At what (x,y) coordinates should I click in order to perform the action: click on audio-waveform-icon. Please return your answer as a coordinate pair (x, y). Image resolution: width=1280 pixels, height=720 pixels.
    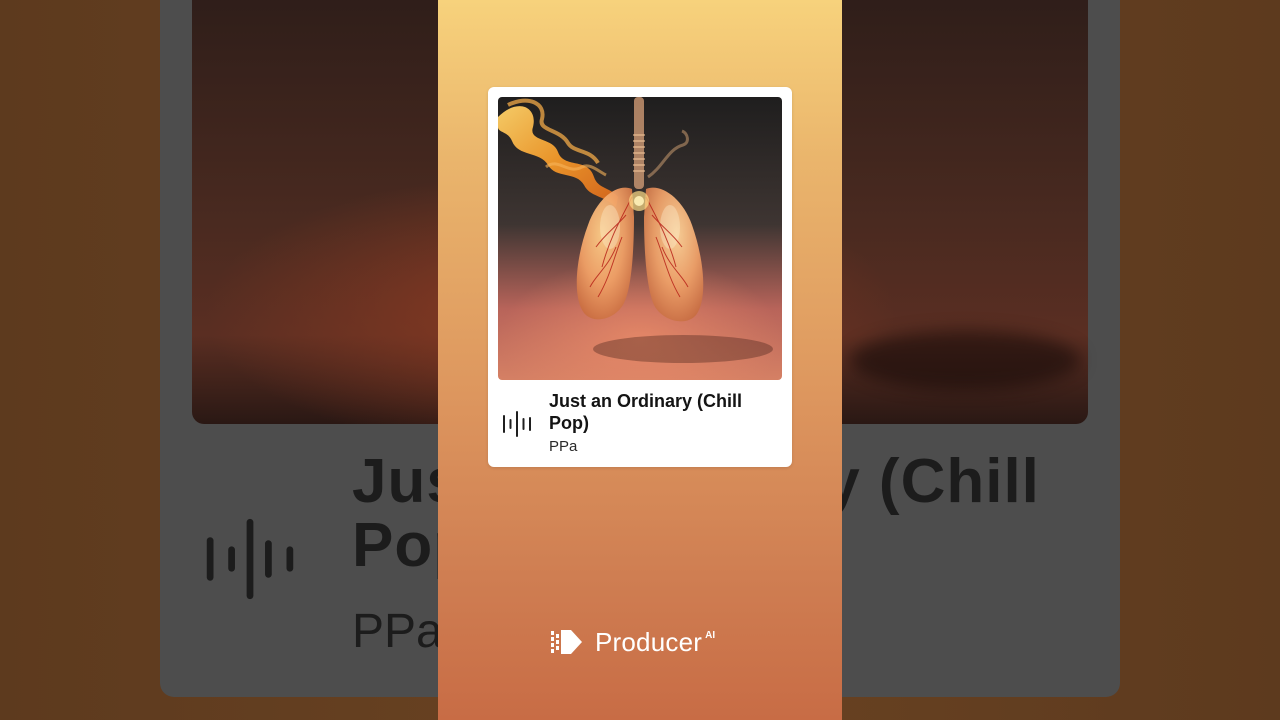
    Looking at the image, I should click on (517, 424).